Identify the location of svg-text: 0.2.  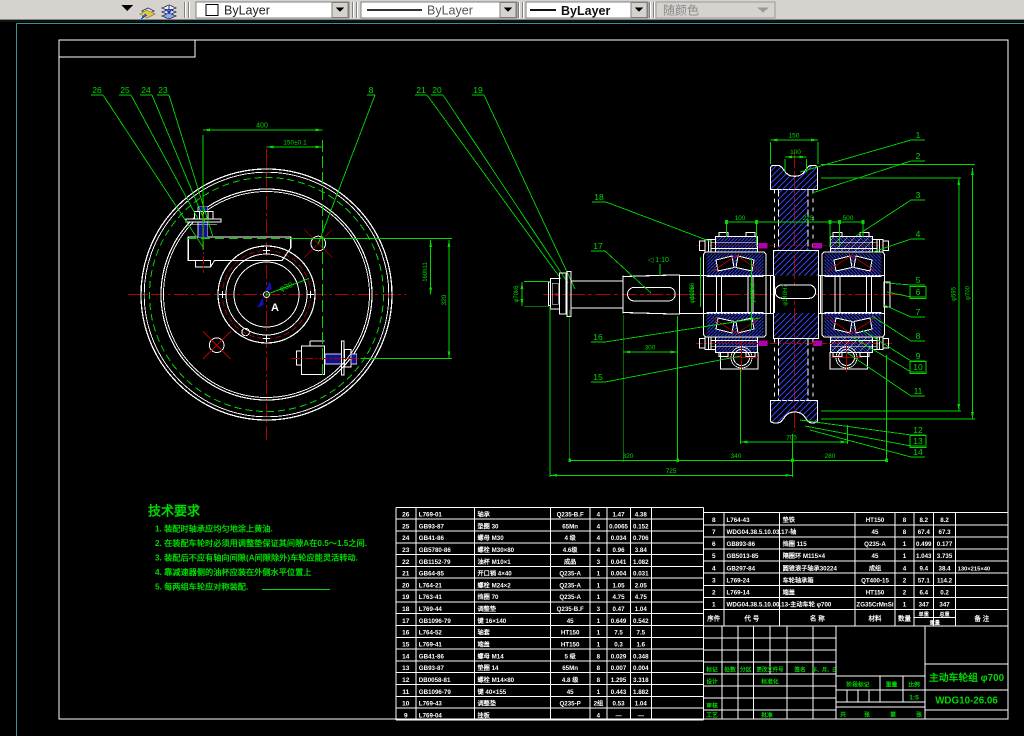
(944, 593).